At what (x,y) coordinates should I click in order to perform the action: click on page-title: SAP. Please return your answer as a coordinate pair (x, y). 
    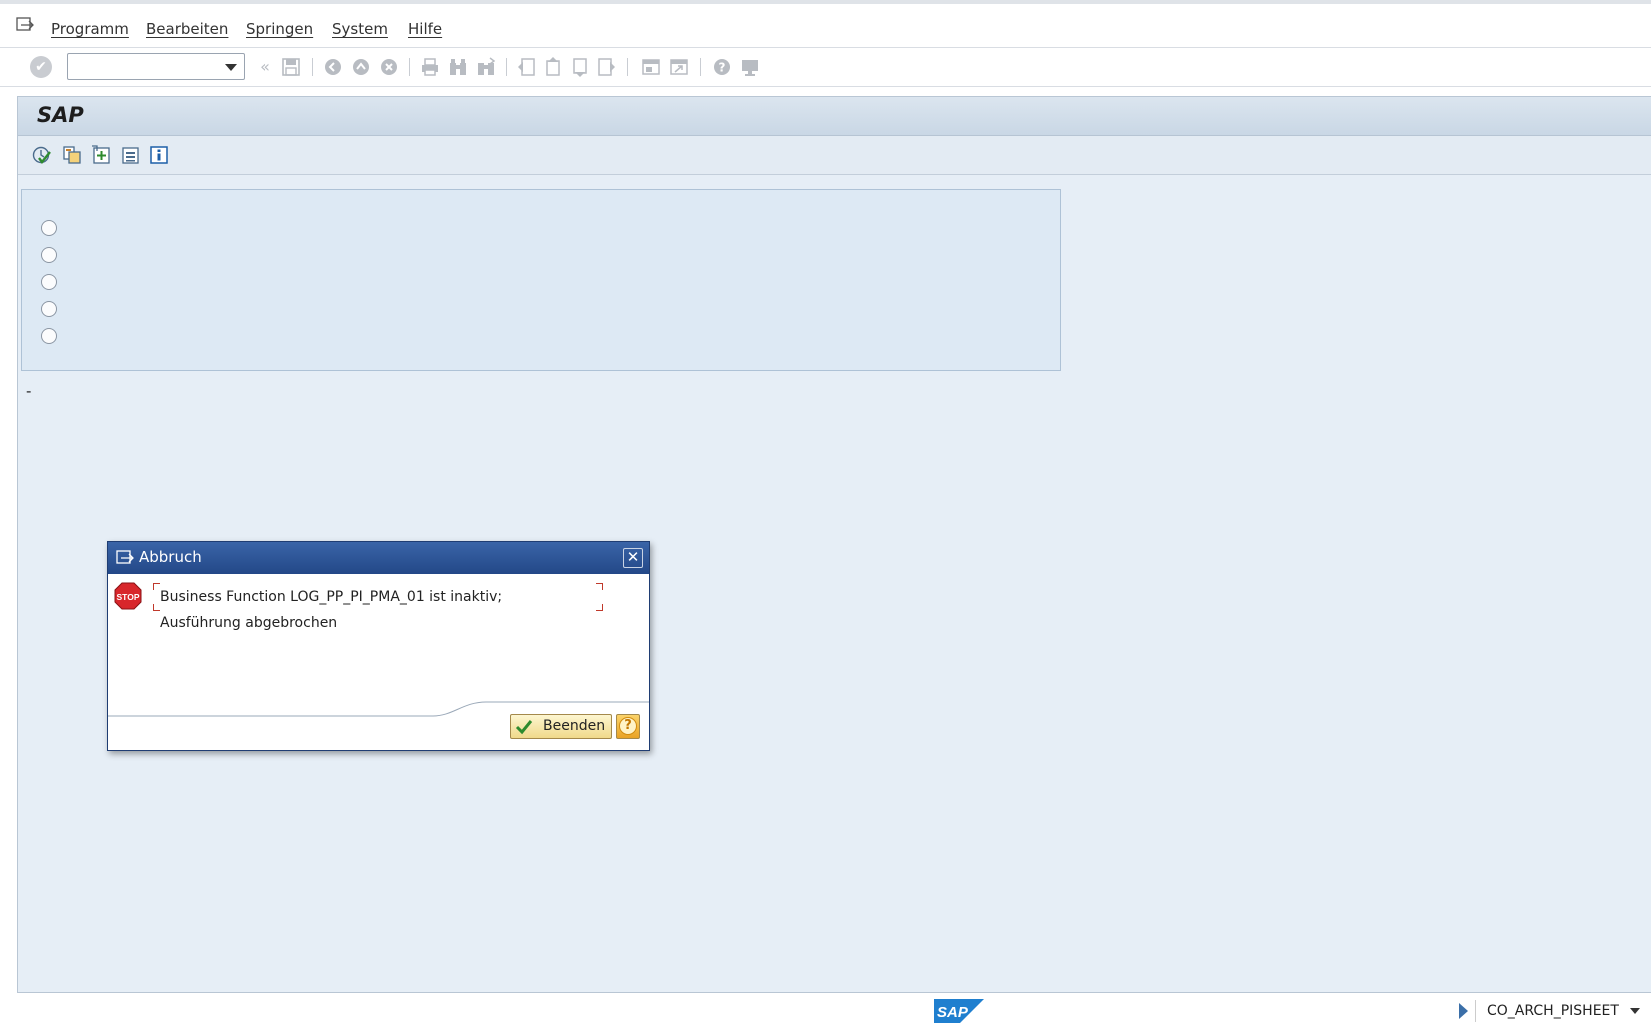
    Looking at the image, I should click on (60, 115).